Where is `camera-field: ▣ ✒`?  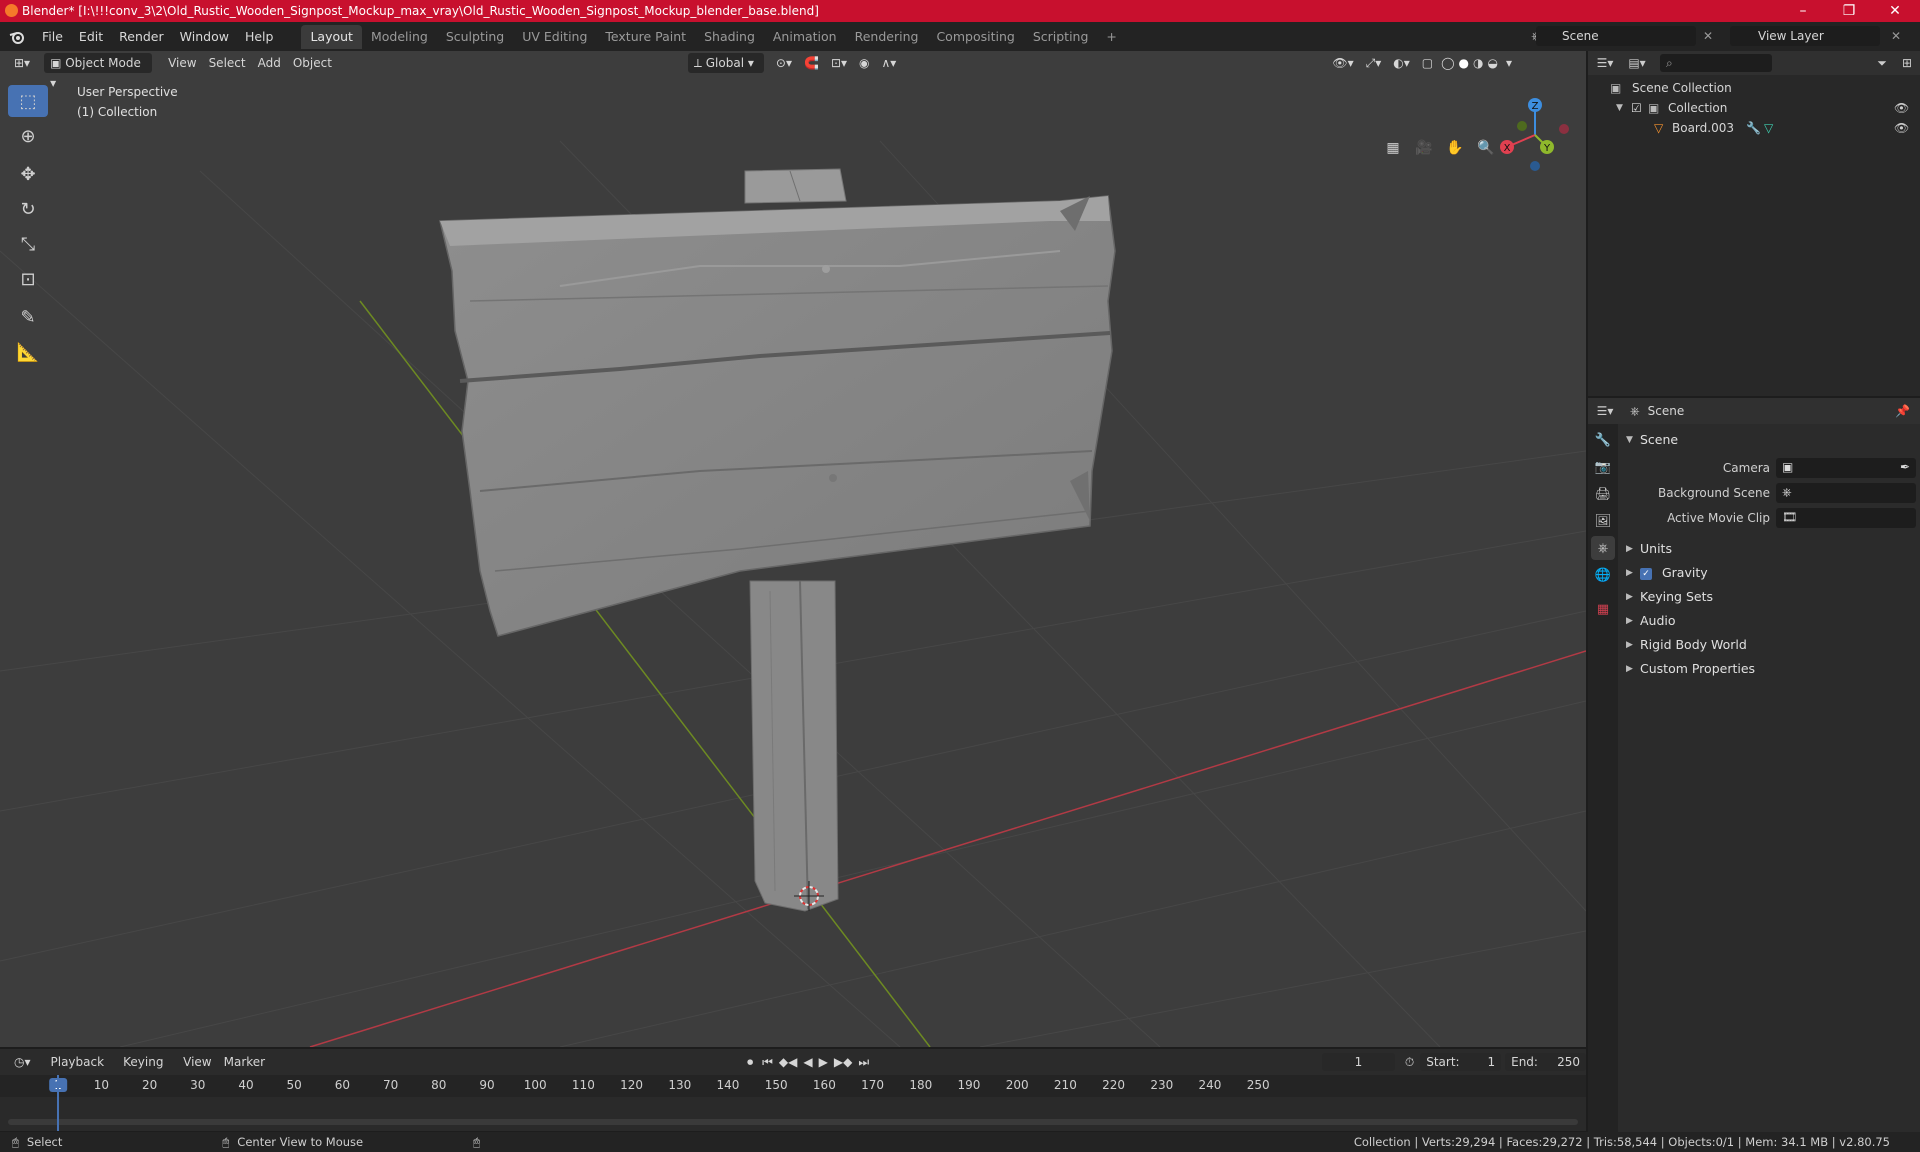
camera-field: ▣ ✒ is located at coordinates (1846, 468).